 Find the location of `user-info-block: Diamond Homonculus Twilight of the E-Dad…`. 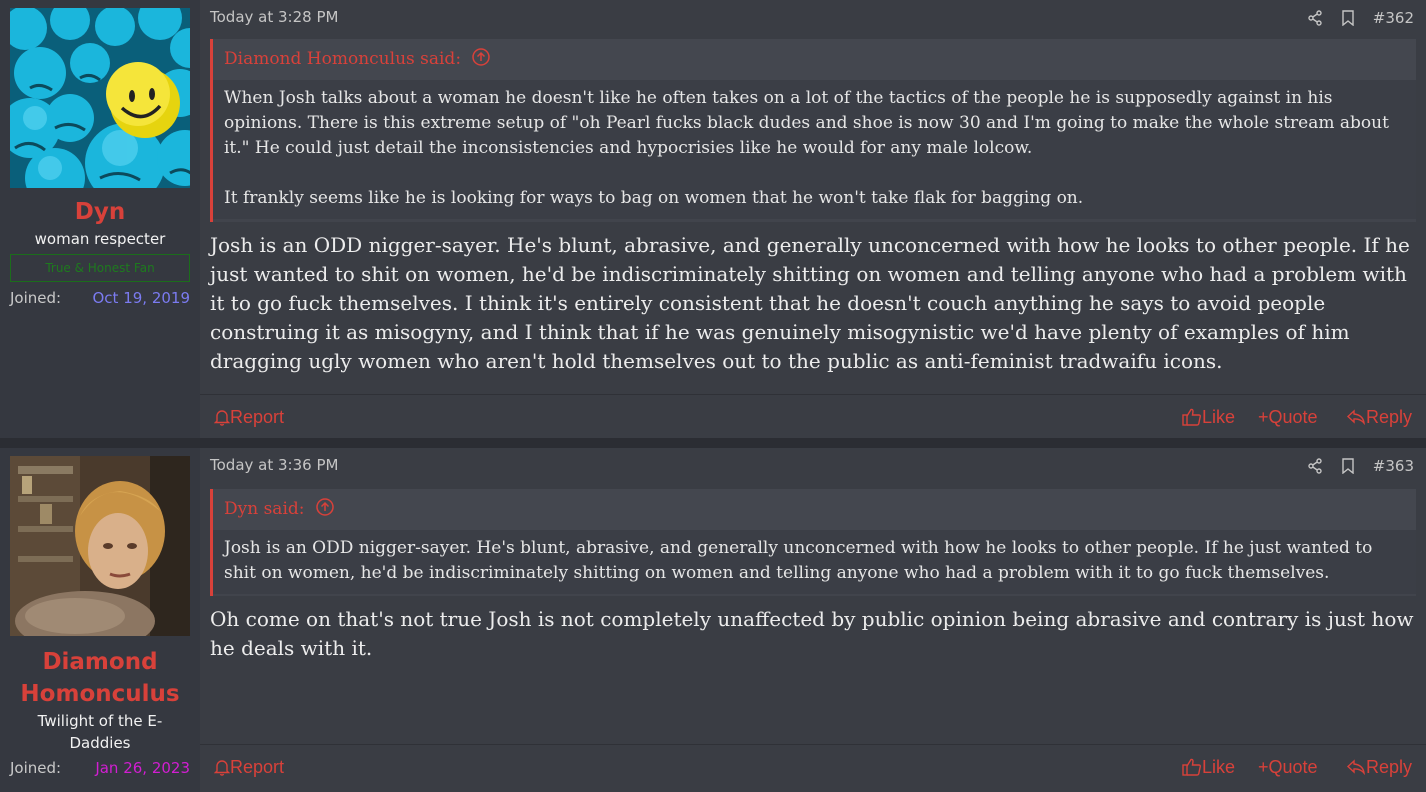

user-info-block: Diamond Homonculus Twilight of the E-Dad… is located at coordinates (100, 620).